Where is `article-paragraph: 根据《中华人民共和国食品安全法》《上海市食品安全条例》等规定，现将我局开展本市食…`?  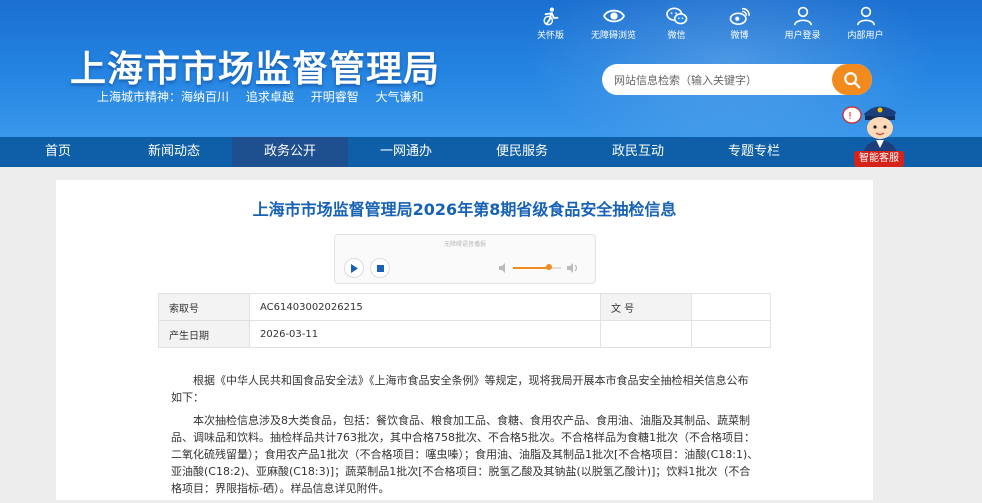 article-paragraph: 根据《中华人民共和国食品安全法》《上海市食品安全条例》等规定，现将我局开展本市食… is located at coordinates (460, 389).